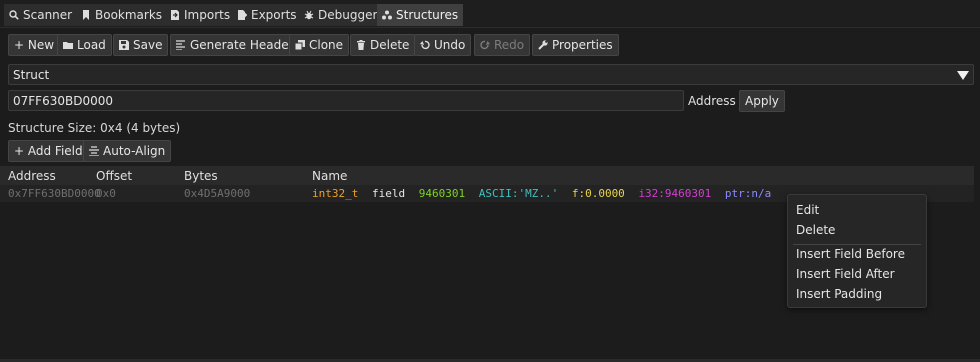 The image size is (980, 362). I want to click on menu-item-insert-field-before: Insert Field Before, so click(850, 254).